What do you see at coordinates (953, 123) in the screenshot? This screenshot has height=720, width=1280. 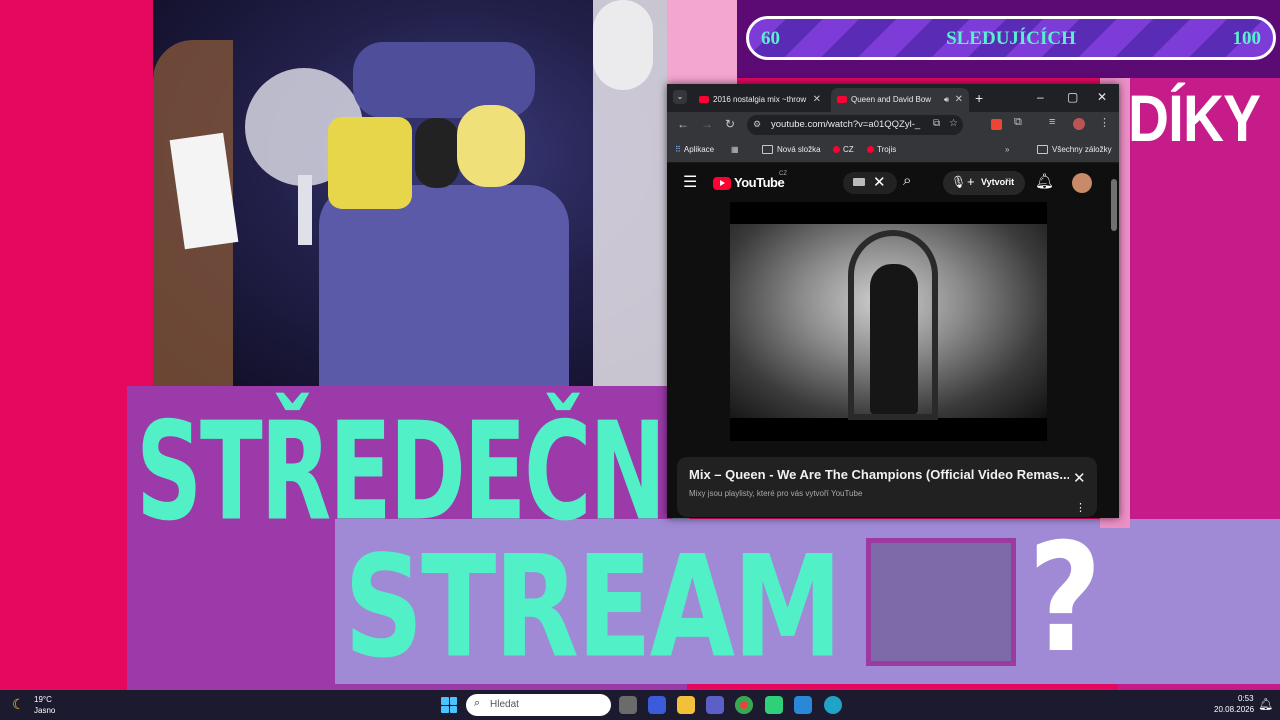 I see `star-icon: ☆` at bounding box center [953, 123].